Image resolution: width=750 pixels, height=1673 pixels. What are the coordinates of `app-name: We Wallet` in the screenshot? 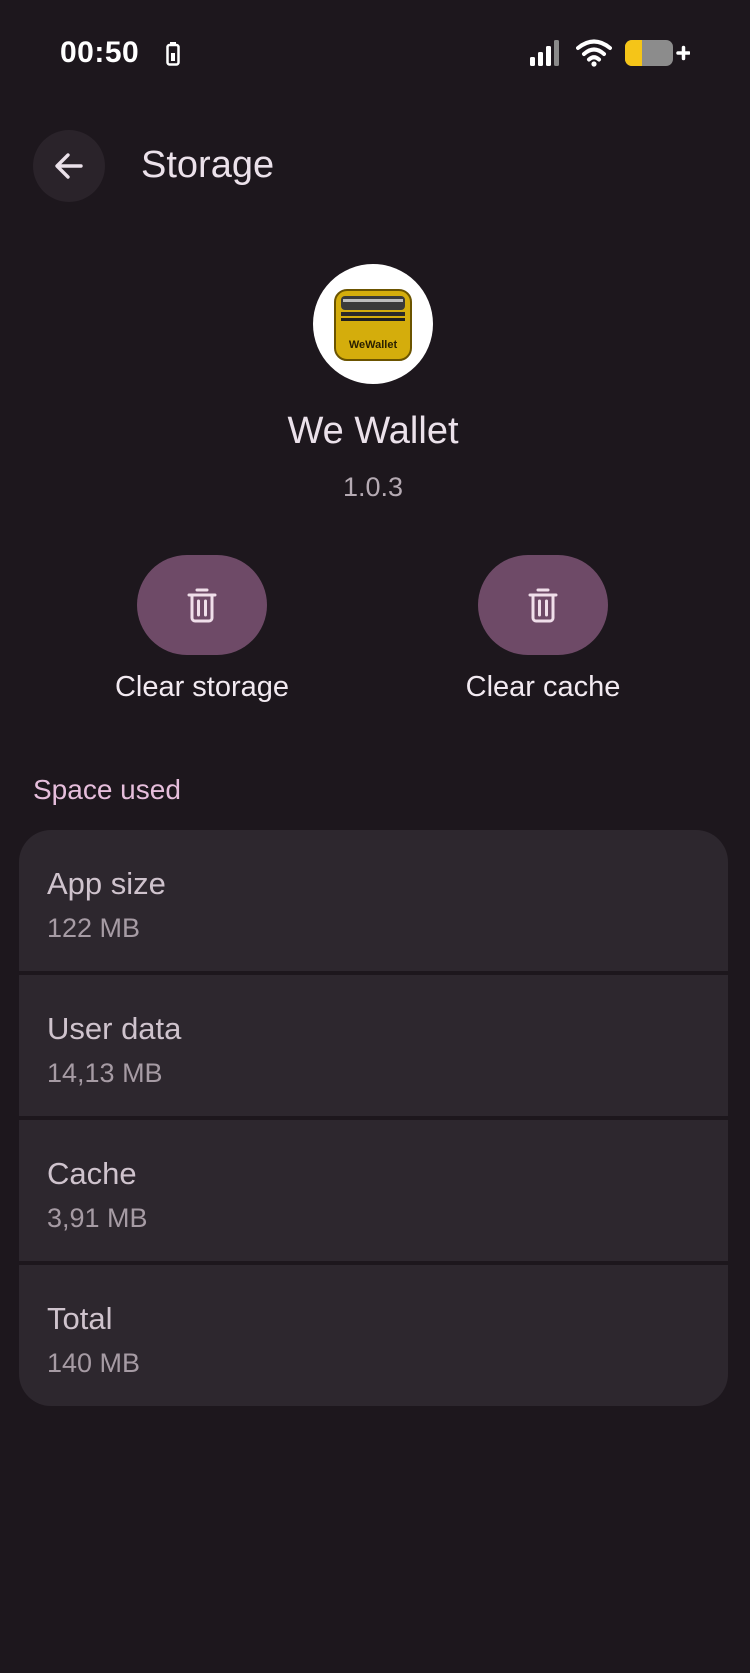 It's located at (373, 431).